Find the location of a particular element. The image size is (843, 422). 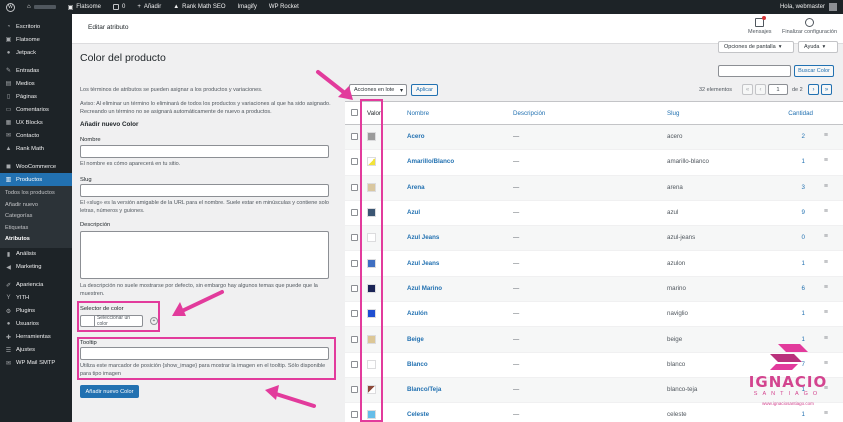

arrow-to-tooltip is located at coordinates (295, 400).